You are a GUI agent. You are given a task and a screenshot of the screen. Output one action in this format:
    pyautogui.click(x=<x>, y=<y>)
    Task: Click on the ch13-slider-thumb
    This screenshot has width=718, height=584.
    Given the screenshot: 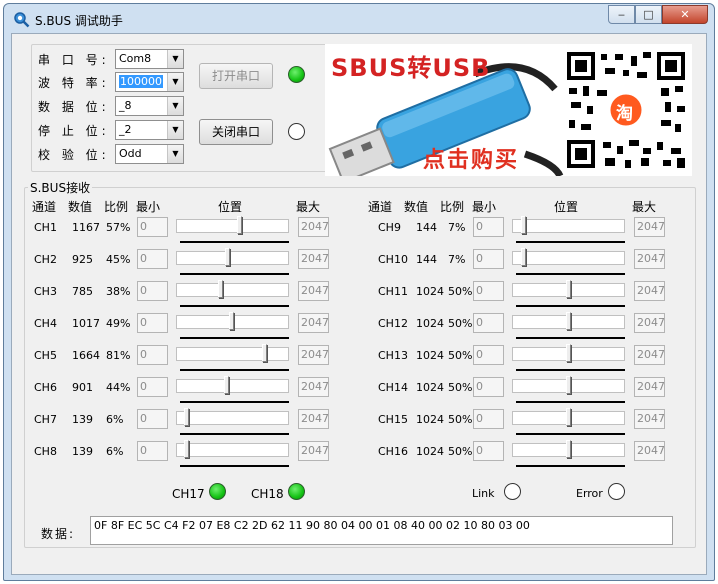 What is the action you would take?
    pyautogui.click(x=568, y=353)
    